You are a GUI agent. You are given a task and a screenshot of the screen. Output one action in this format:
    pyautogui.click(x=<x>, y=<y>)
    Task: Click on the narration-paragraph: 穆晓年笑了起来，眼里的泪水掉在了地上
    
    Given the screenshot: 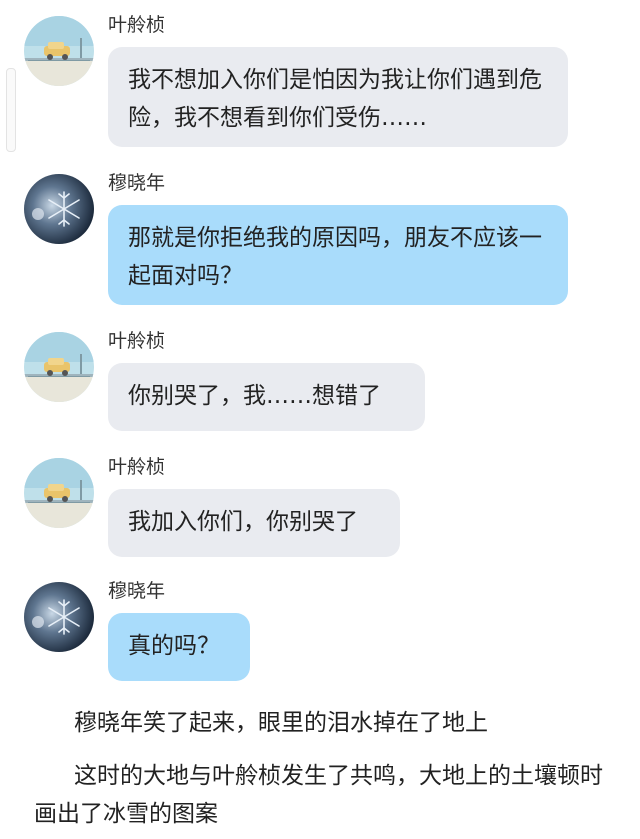 What is the action you would take?
    pyautogui.click(x=281, y=723)
    